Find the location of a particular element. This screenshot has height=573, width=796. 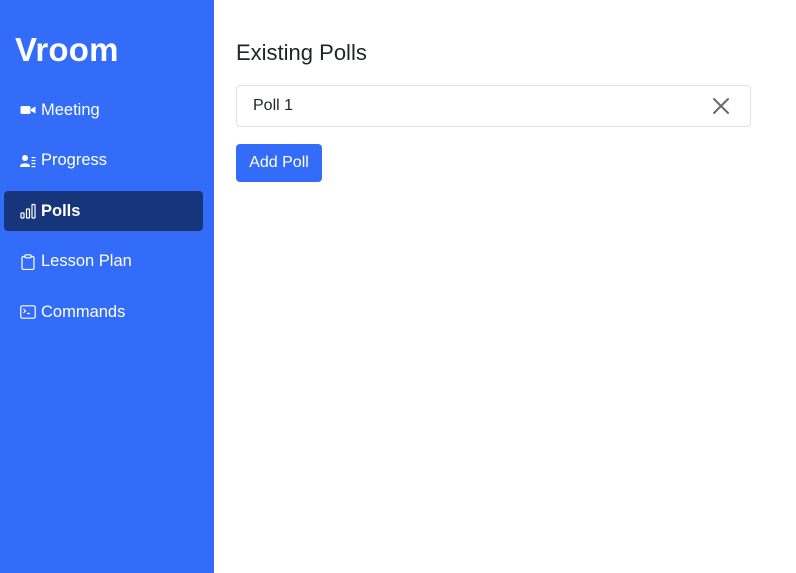

sidebar-item-lesson-plan: Lesson Plan is located at coordinates (103, 262).